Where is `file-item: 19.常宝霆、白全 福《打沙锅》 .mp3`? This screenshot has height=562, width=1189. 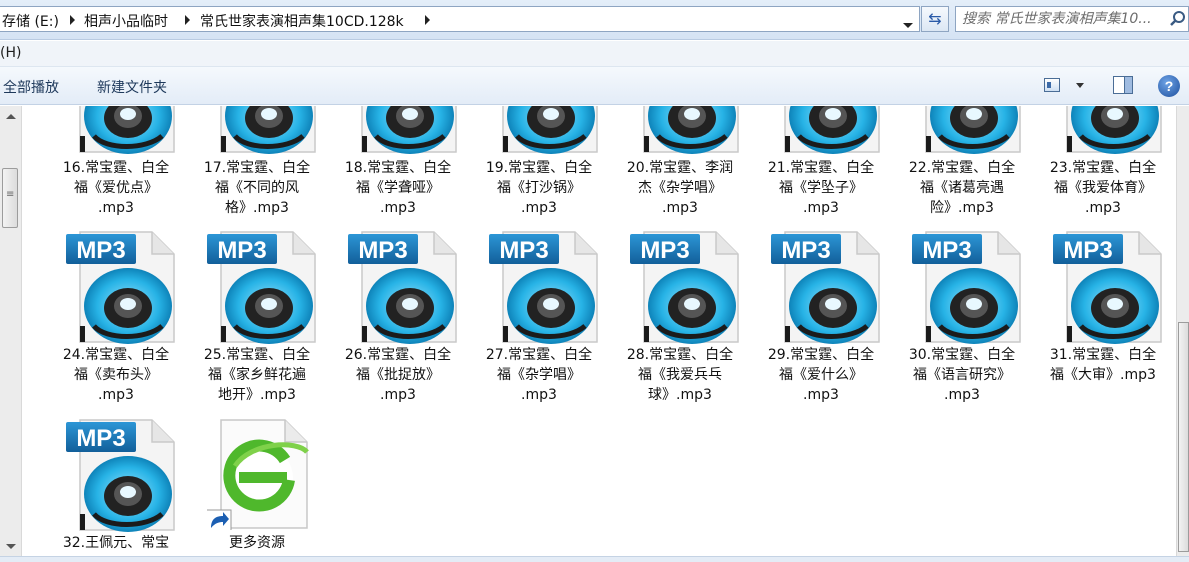
file-item: 19.常宝霆、白全 福《打沙锅》 .mp3 is located at coordinates (539, 161).